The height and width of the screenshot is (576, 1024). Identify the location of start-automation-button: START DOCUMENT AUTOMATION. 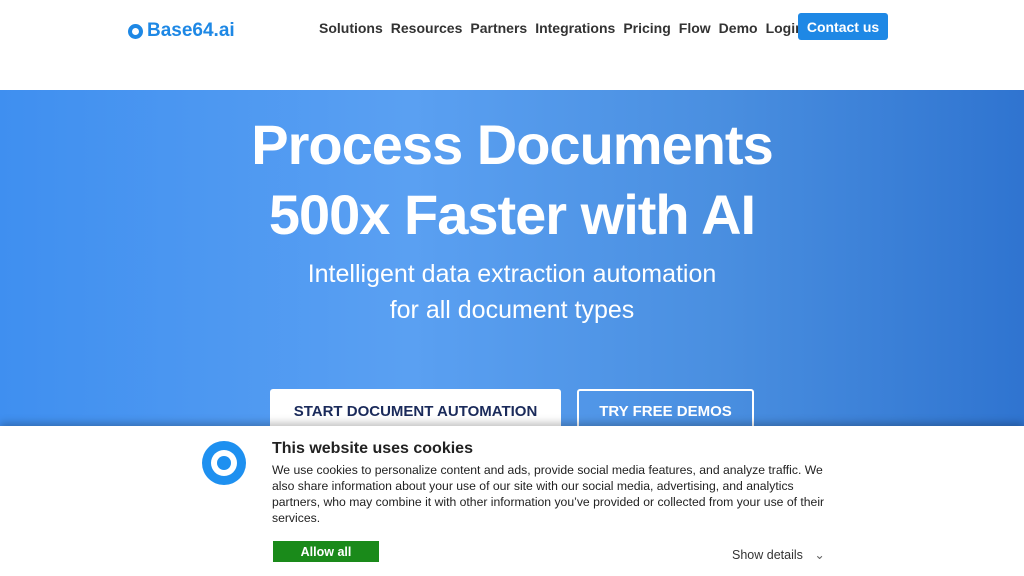
(415, 409).